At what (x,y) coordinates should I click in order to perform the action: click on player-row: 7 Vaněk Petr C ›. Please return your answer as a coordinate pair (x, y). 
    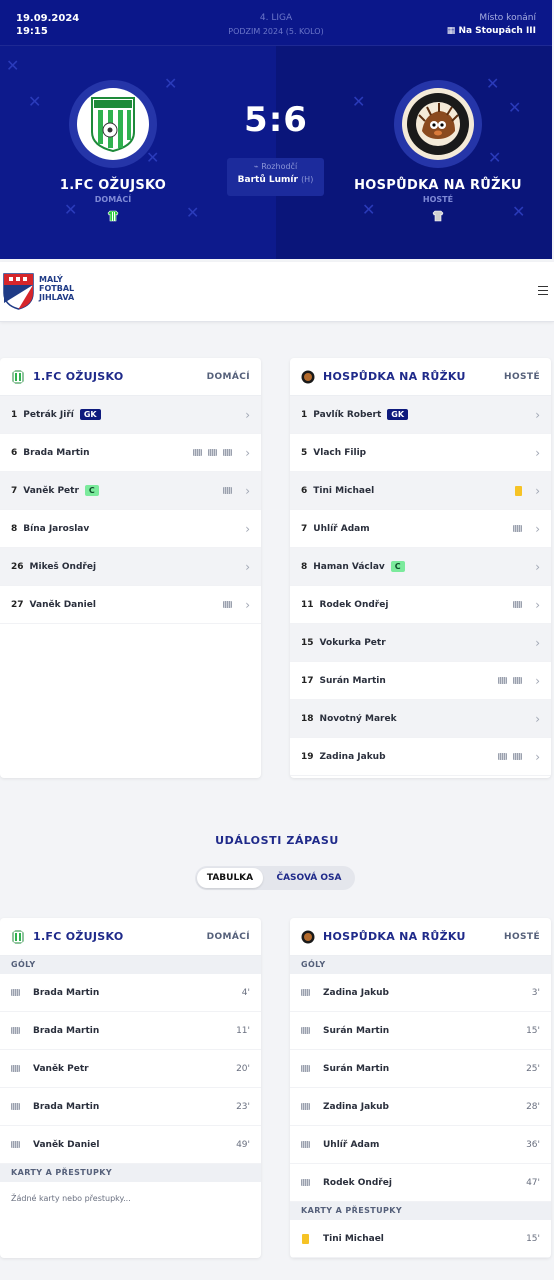
    Looking at the image, I should click on (130, 491).